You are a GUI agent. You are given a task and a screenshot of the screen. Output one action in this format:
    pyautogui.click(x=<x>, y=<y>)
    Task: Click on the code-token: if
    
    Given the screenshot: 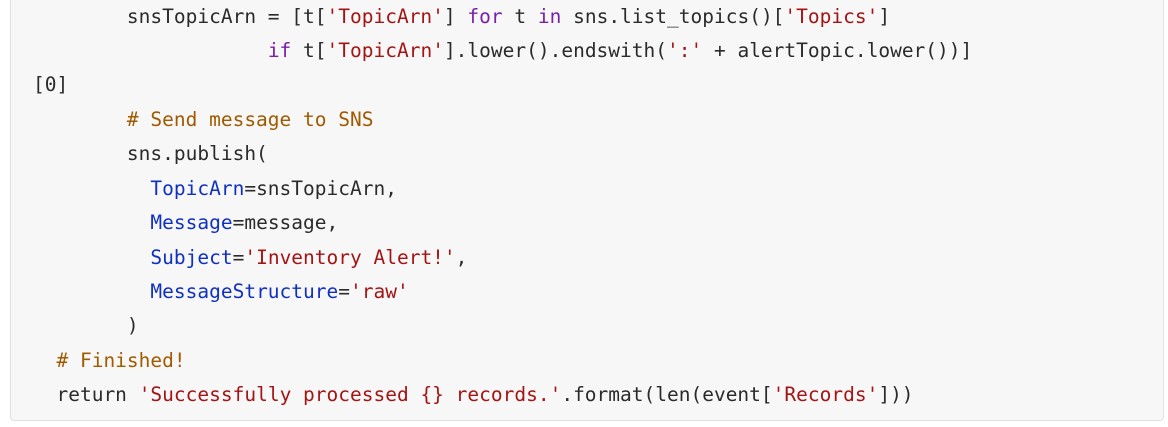 What is the action you would take?
    pyautogui.click(x=279, y=50)
    